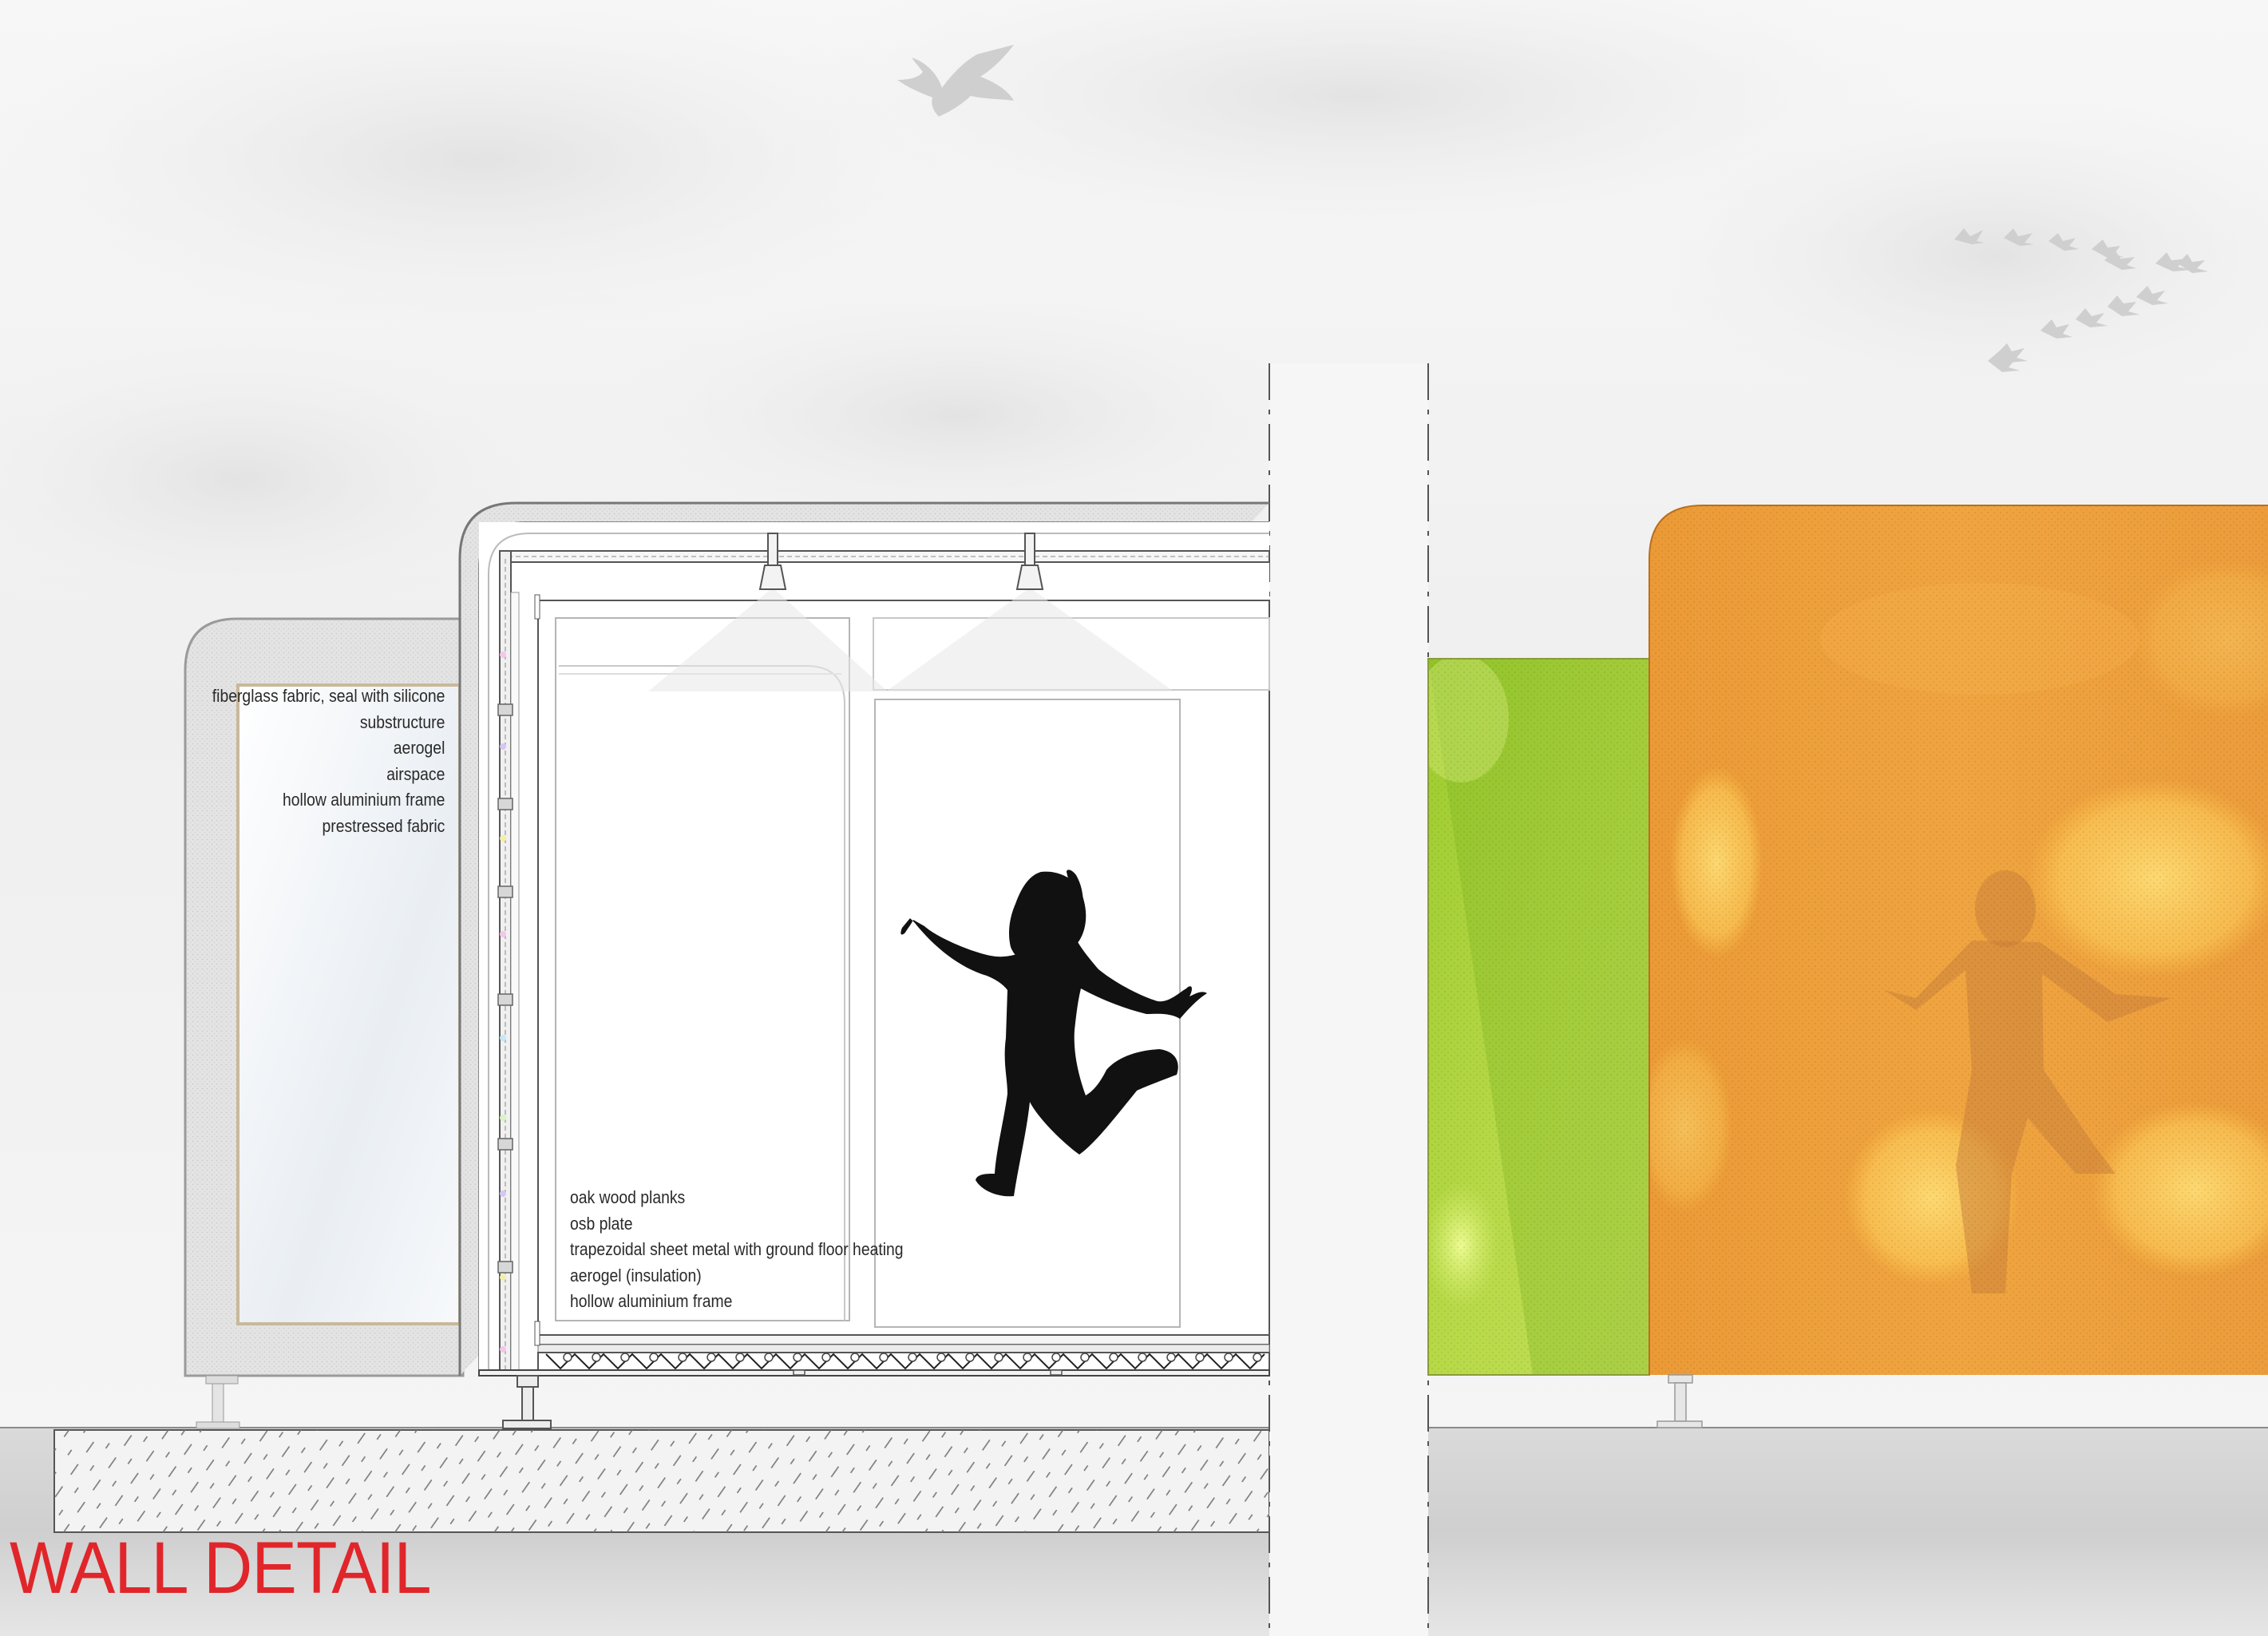  Describe the element at coordinates (651, 1301) in the screenshot. I see `floor-layer-label: hollow aluminium frame` at that location.